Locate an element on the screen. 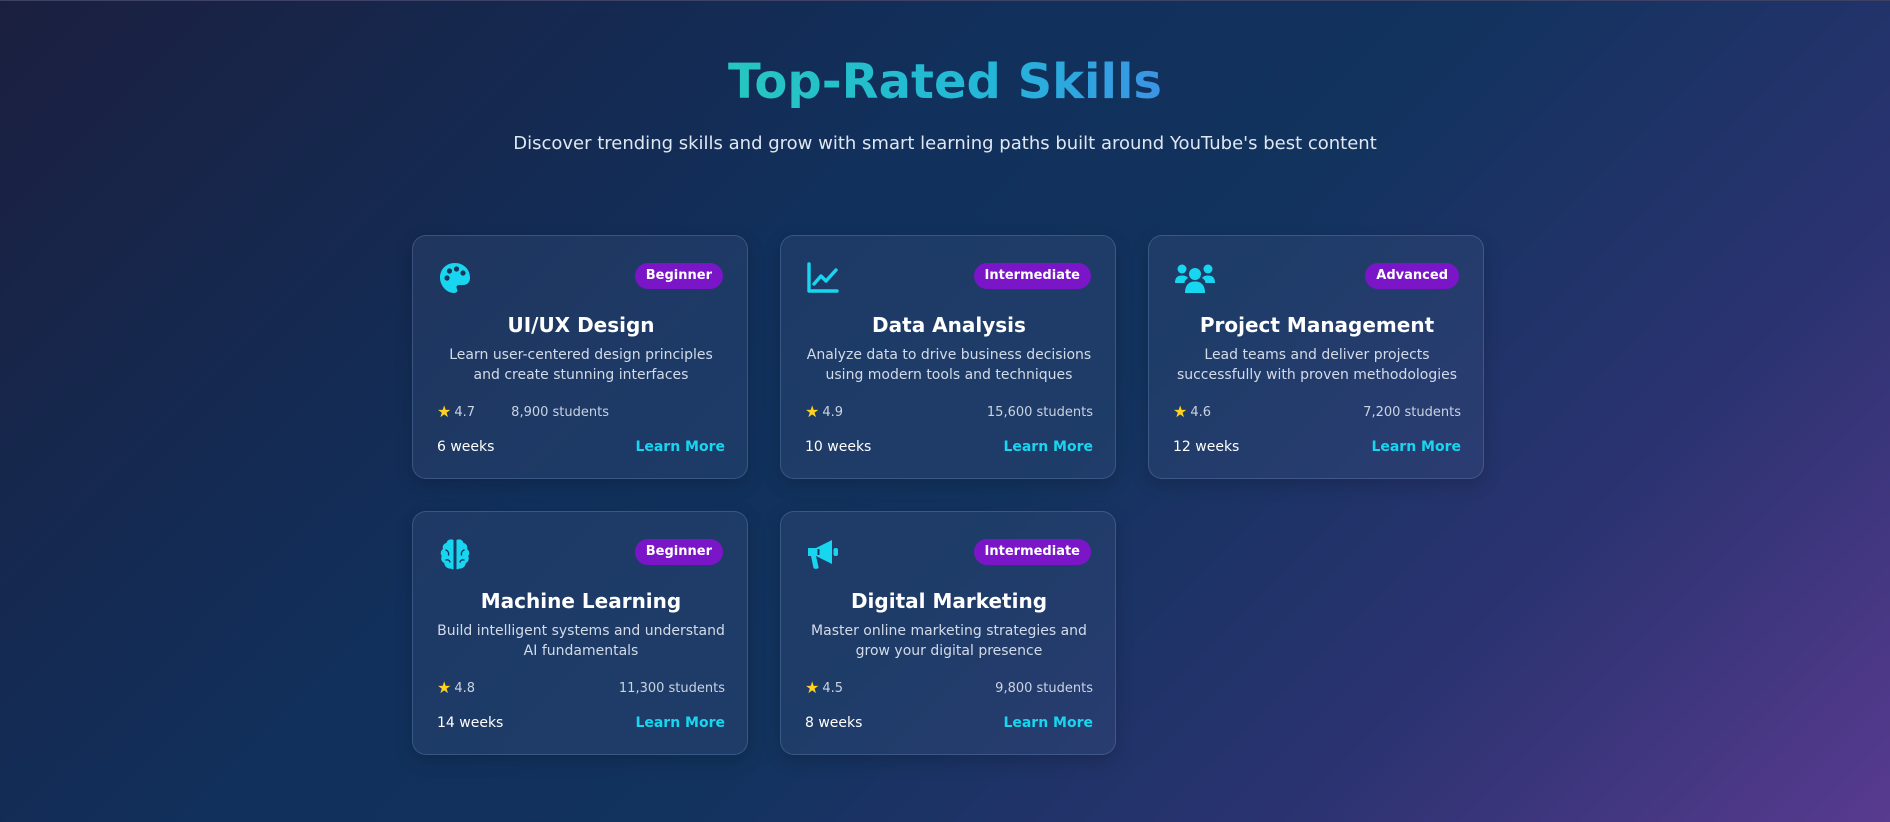 This screenshot has height=822, width=1890. student-count: 11,300 students is located at coordinates (671, 688).